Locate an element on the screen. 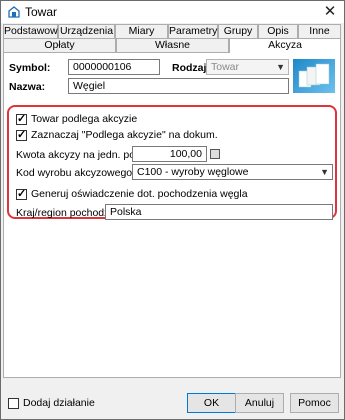  dodaj-dzialanie-label: Dodaj działanie is located at coordinates (59, 403).